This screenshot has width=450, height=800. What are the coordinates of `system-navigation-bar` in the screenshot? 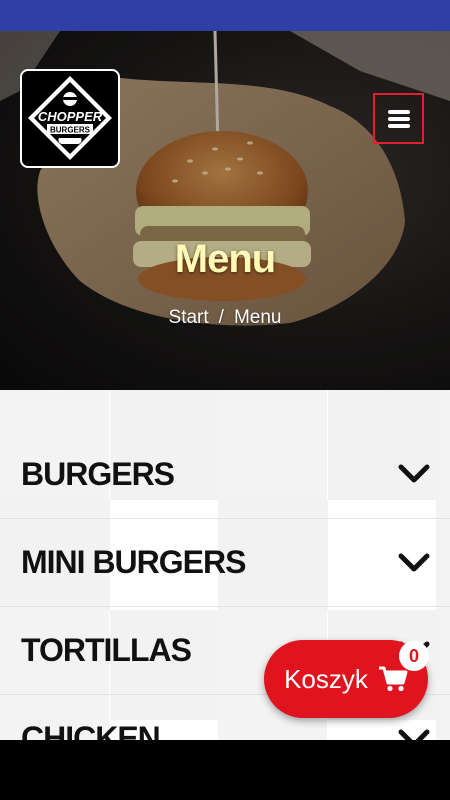 It's located at (225, 770).